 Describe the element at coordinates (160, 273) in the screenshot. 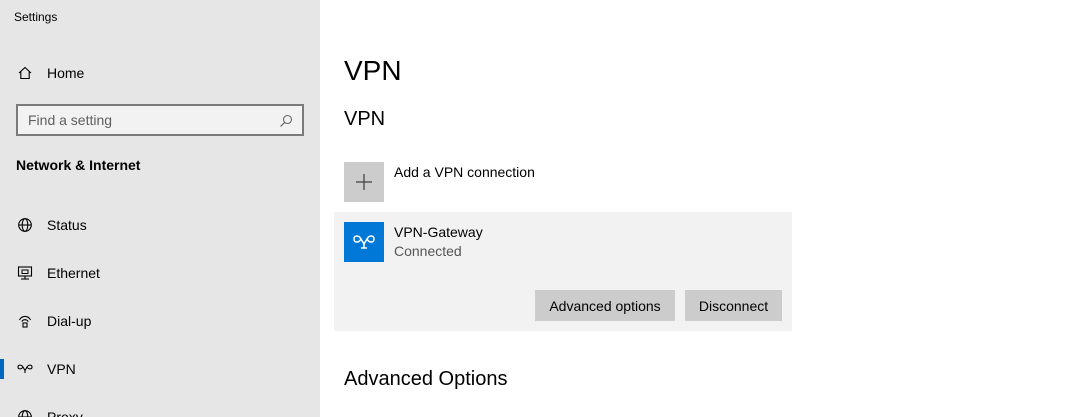

I see `sidebar-item-ethernet: Ethernet` at that location.